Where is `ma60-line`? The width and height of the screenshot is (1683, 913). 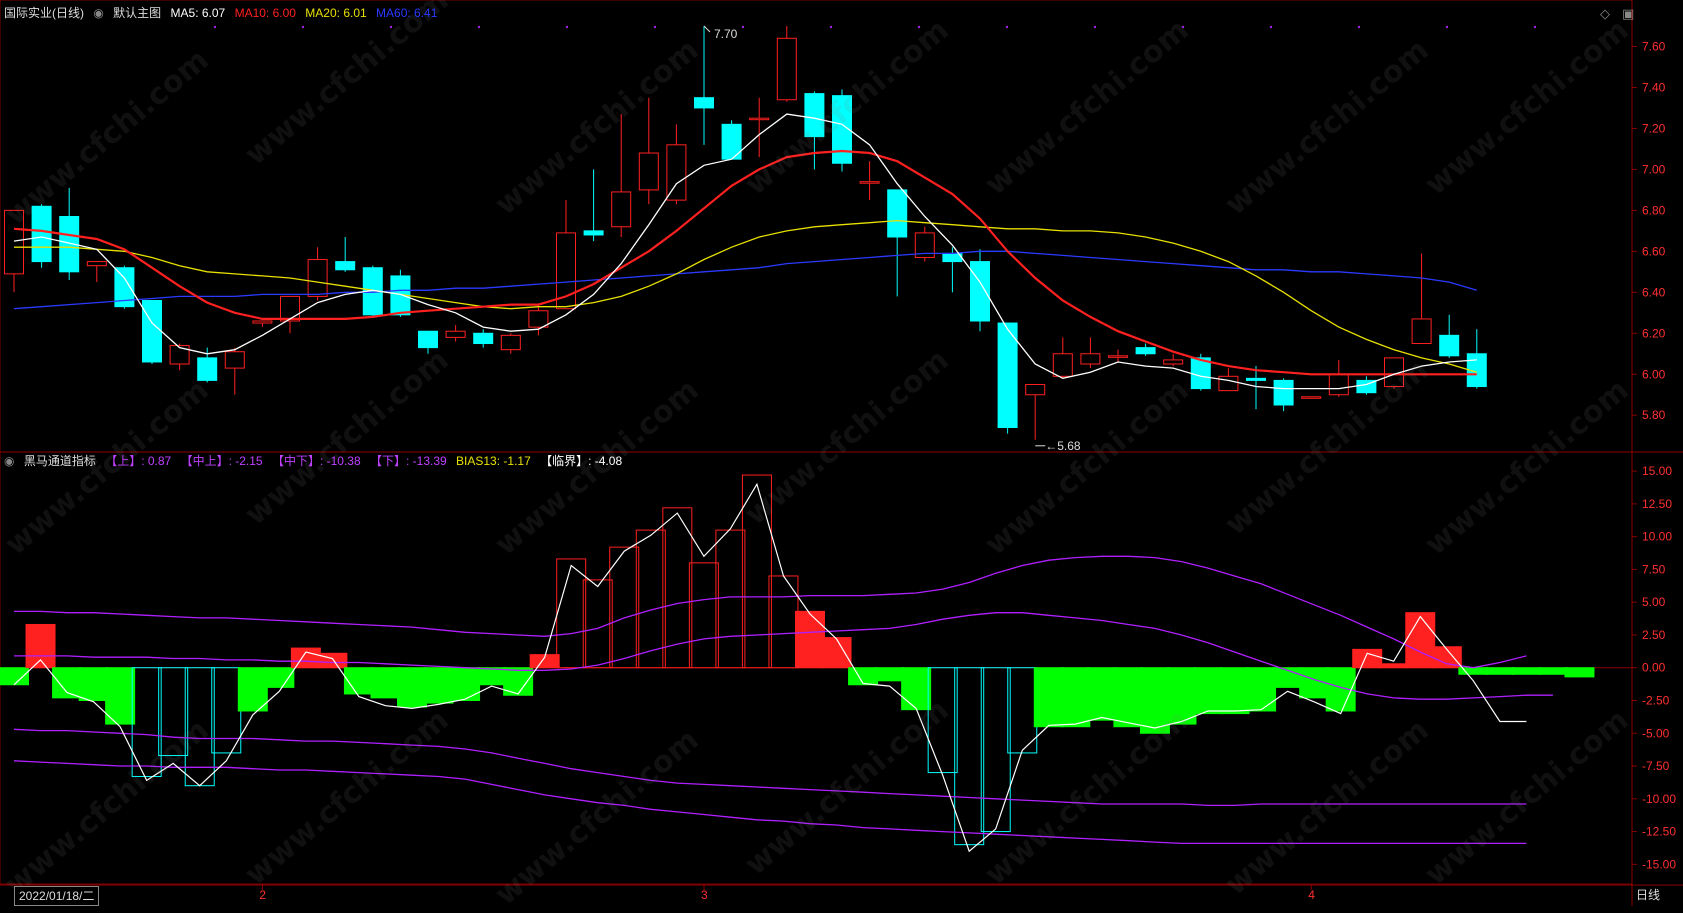 ma60-line is located at coordinates (745, 280).